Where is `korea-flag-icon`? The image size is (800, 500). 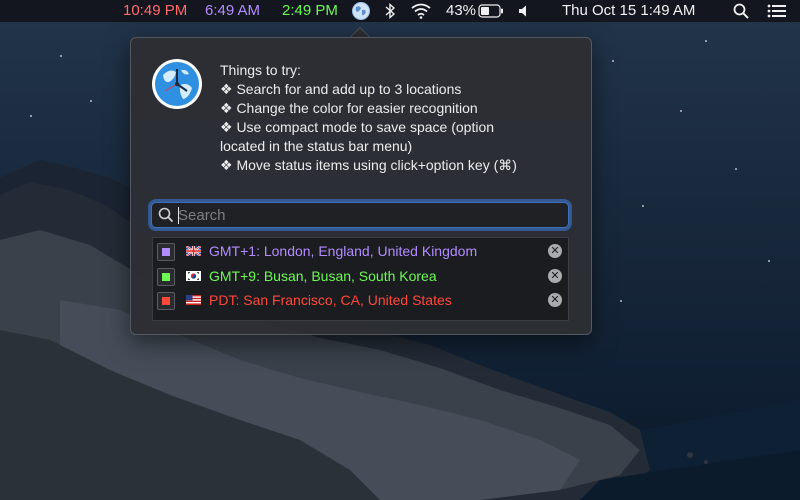 korea-flag-icon is located at coordinates (193, 276).